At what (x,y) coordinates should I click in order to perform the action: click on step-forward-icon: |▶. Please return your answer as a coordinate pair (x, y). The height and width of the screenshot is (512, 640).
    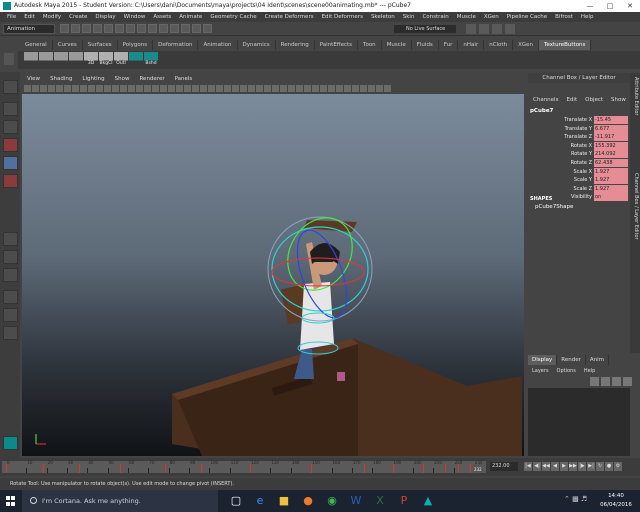
    Looking at the image, I should click on (582, 466).